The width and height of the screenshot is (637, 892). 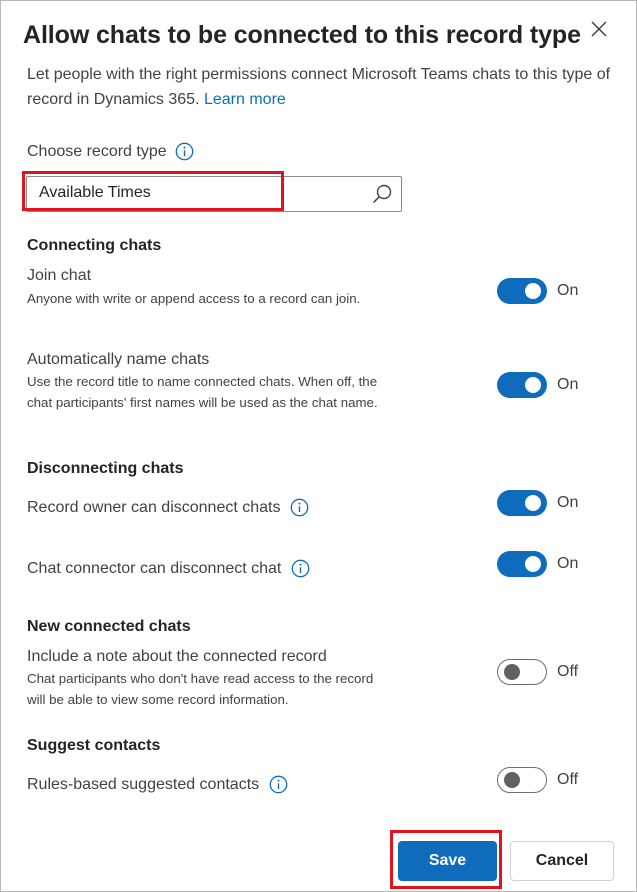 What do you see at coordinates (568, 384) in the screenshot?
I see `auto-name-state: On` at bounding box center [568, 384].